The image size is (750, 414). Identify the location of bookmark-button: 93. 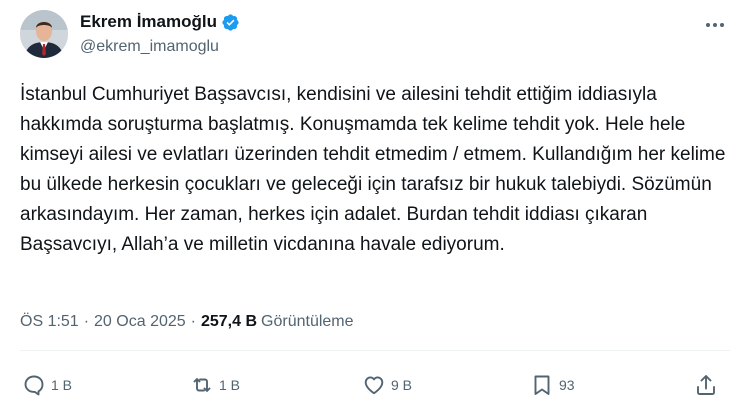
(552, 385).